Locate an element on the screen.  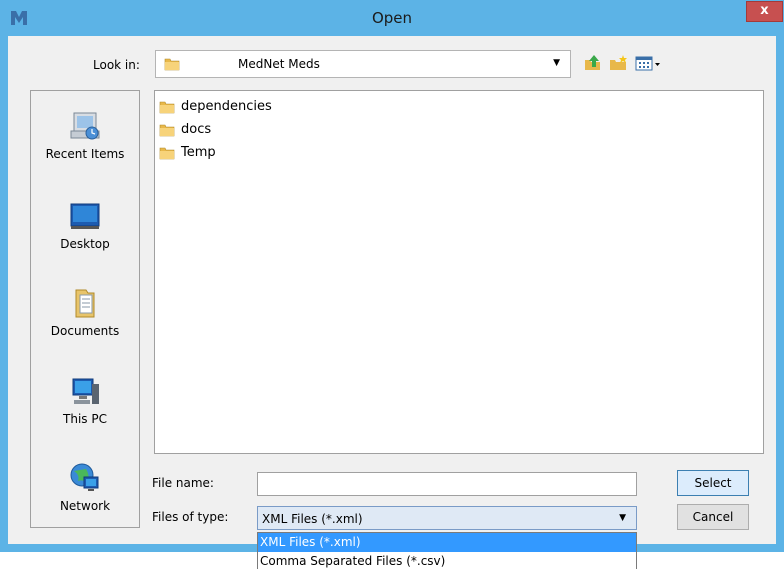
network-icon is located at coordinates (84, 477).